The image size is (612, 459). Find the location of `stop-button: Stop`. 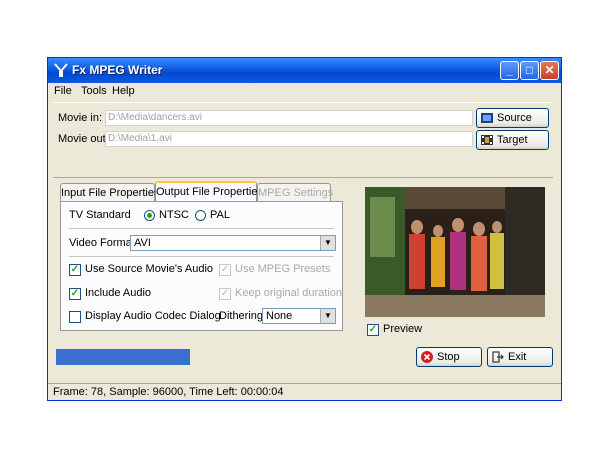

stop-button: Stop is located at coordinates (449, 357).